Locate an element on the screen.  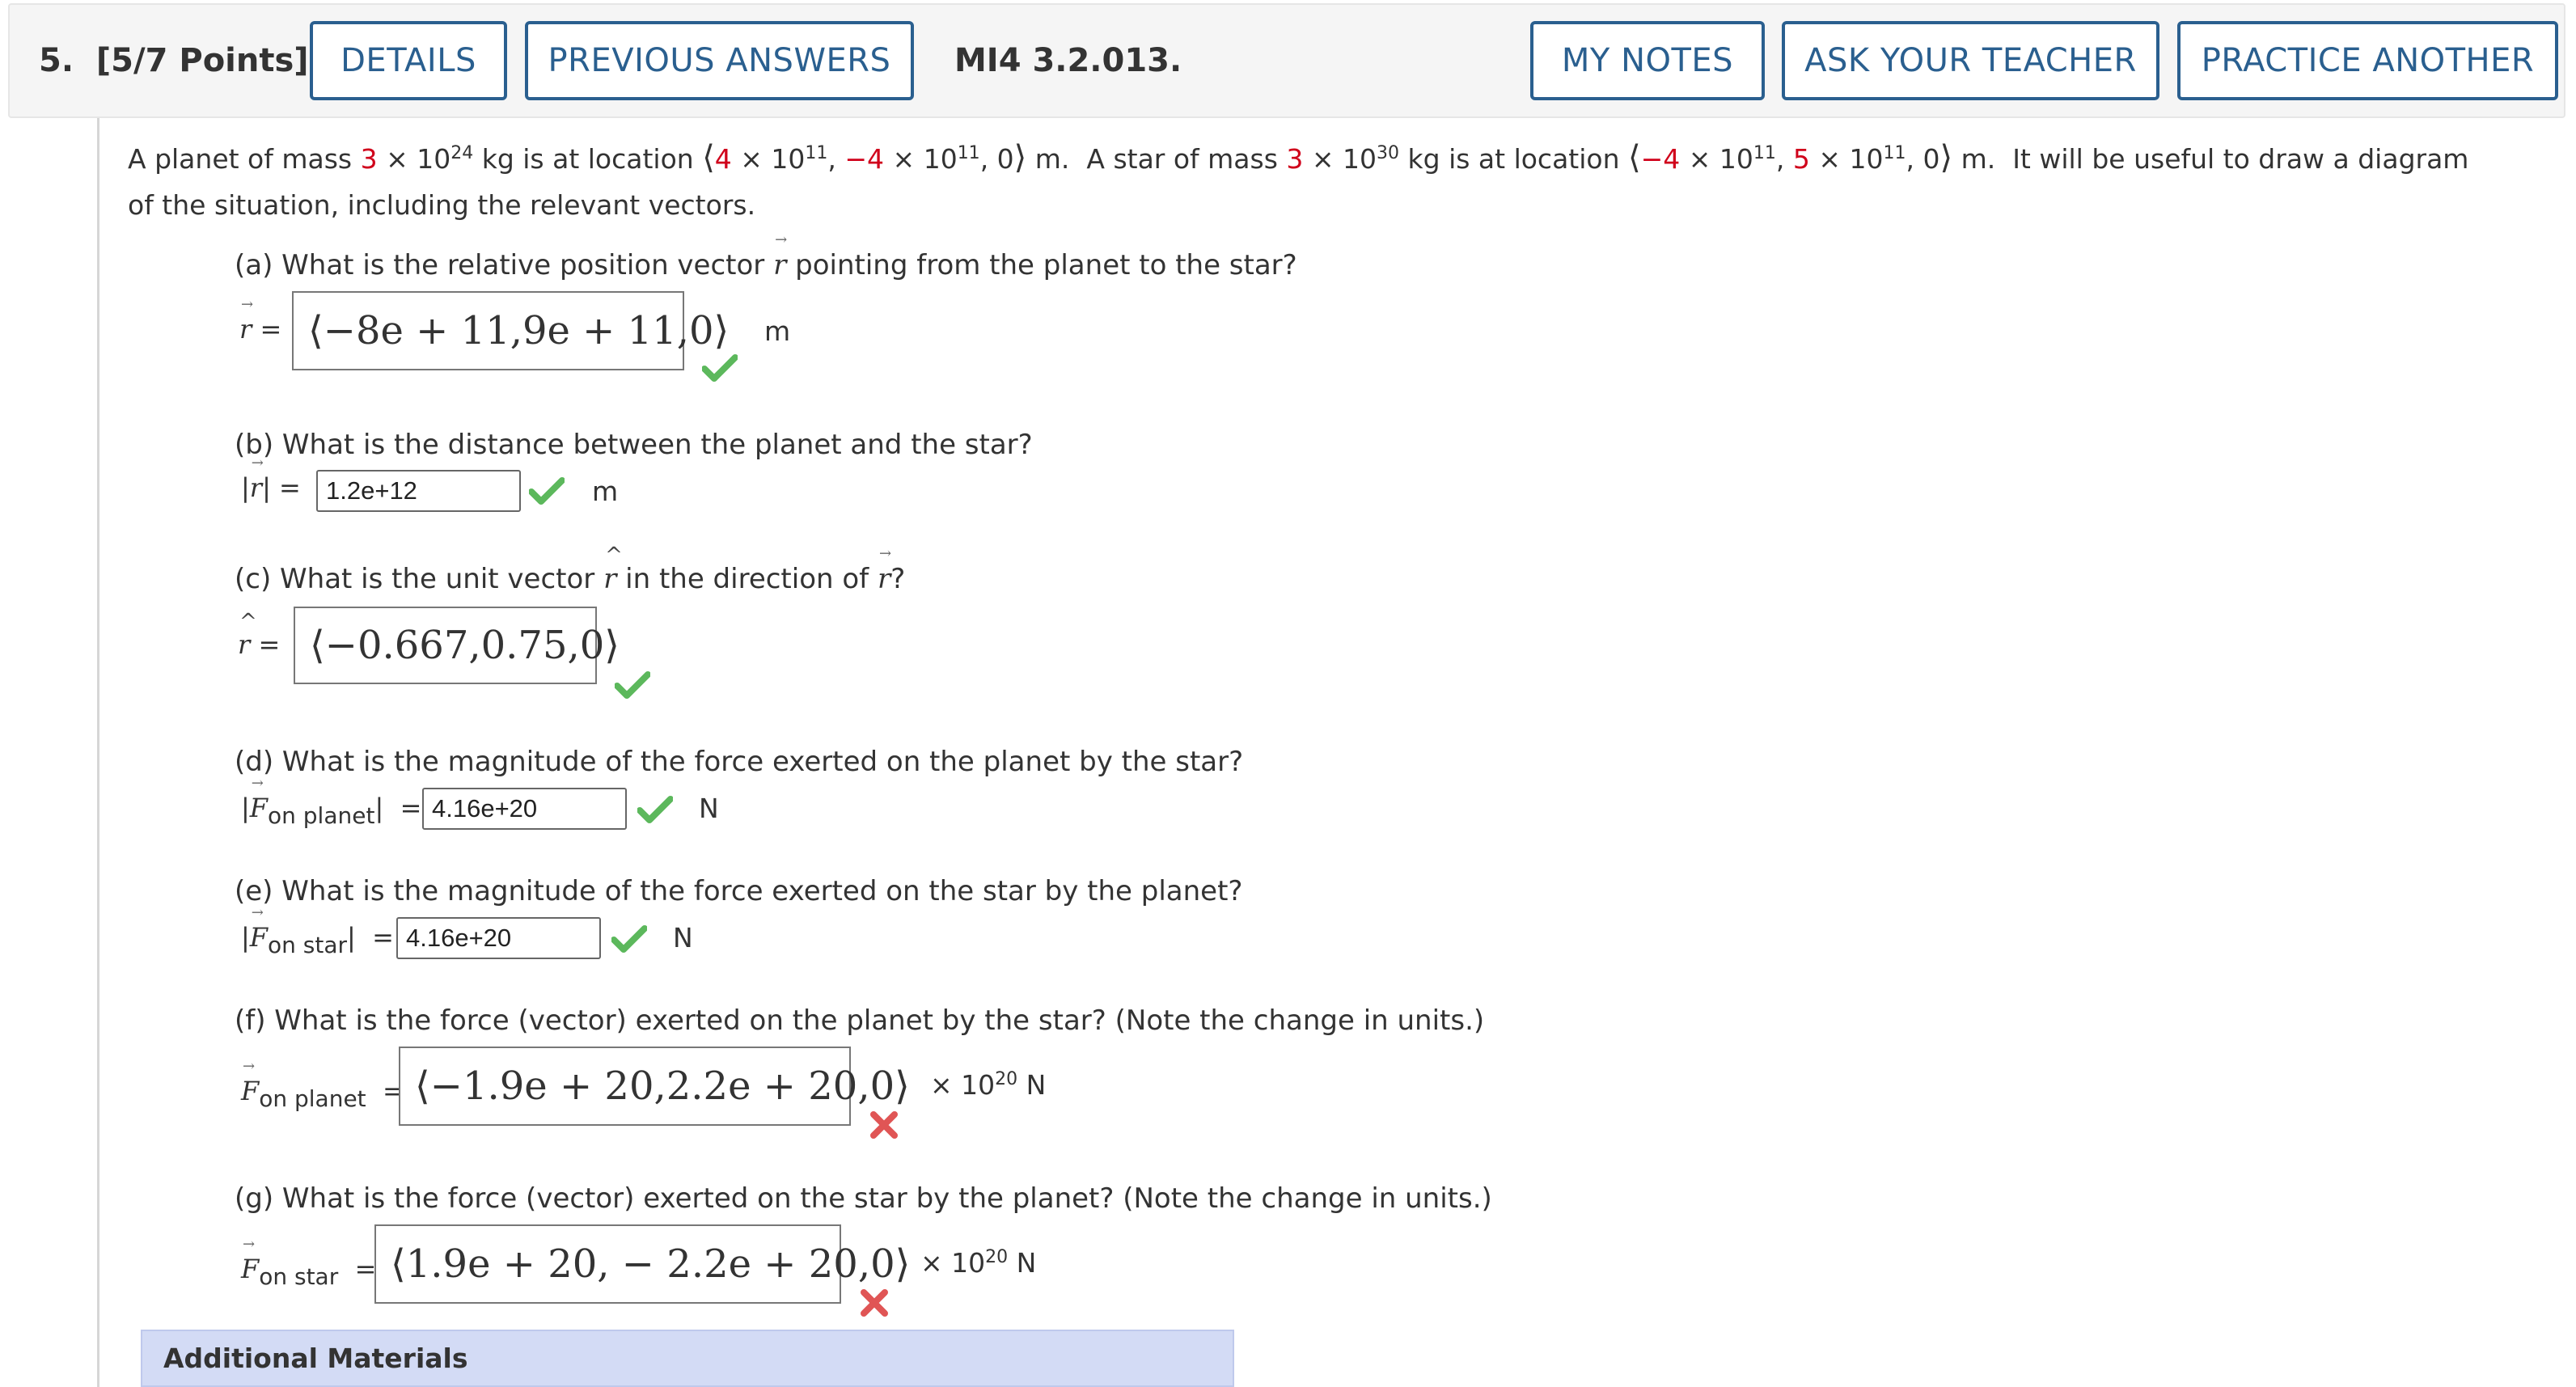
part-g-unit: × 1020 N is located at coordinates (979, 1263).